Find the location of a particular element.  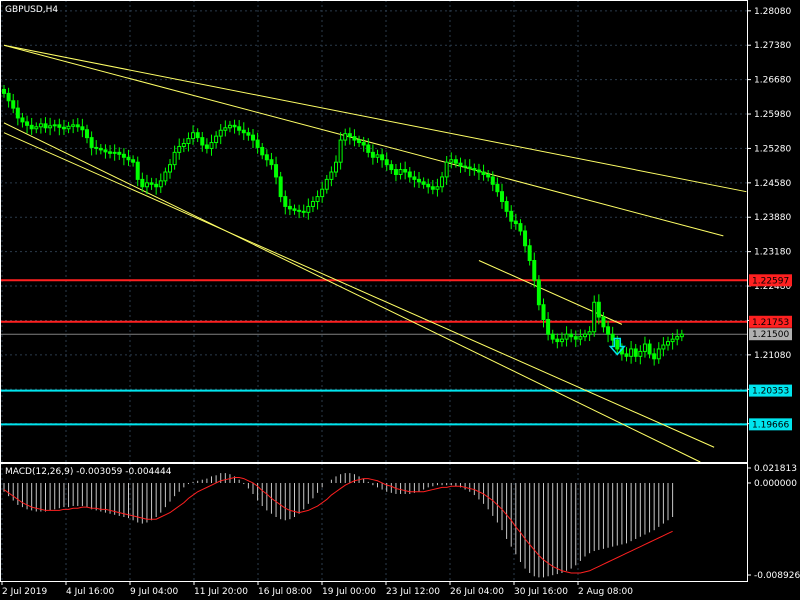

time-tick-label: 2 Jul 2019 is located at coordinates (24, 592).